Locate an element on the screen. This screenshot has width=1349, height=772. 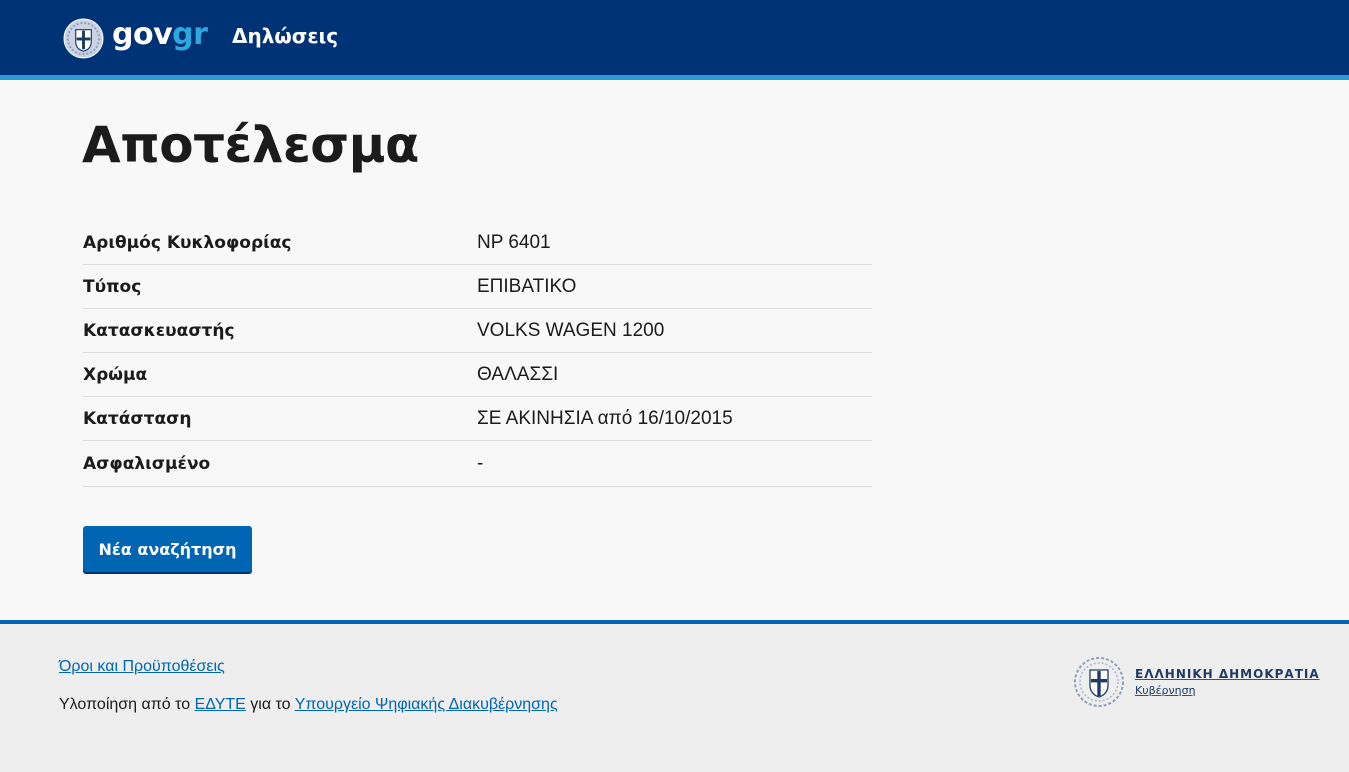
result-value: ΕΠΙΒΑΤΙΚΟ is located at coordinates (527, 286).